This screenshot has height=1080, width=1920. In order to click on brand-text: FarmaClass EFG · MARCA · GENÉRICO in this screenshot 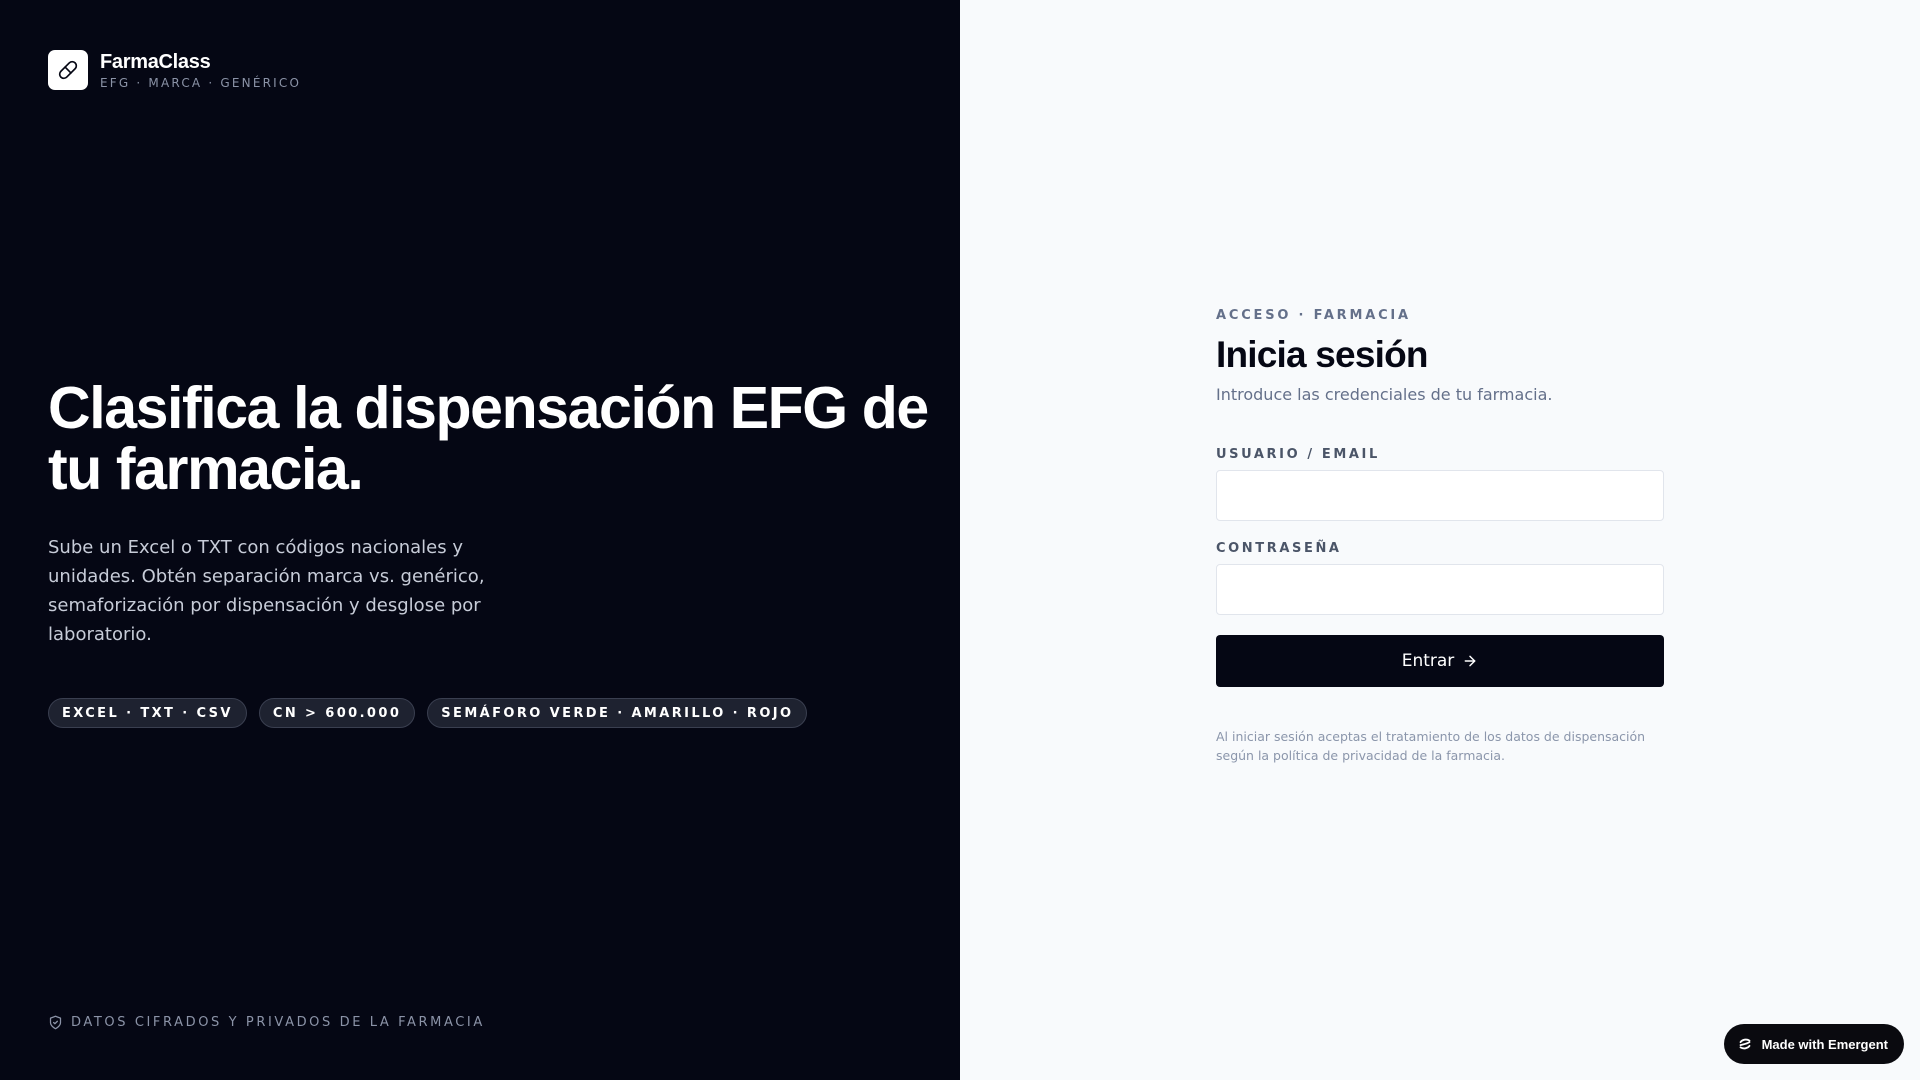, I will do `click(200, 70)`.